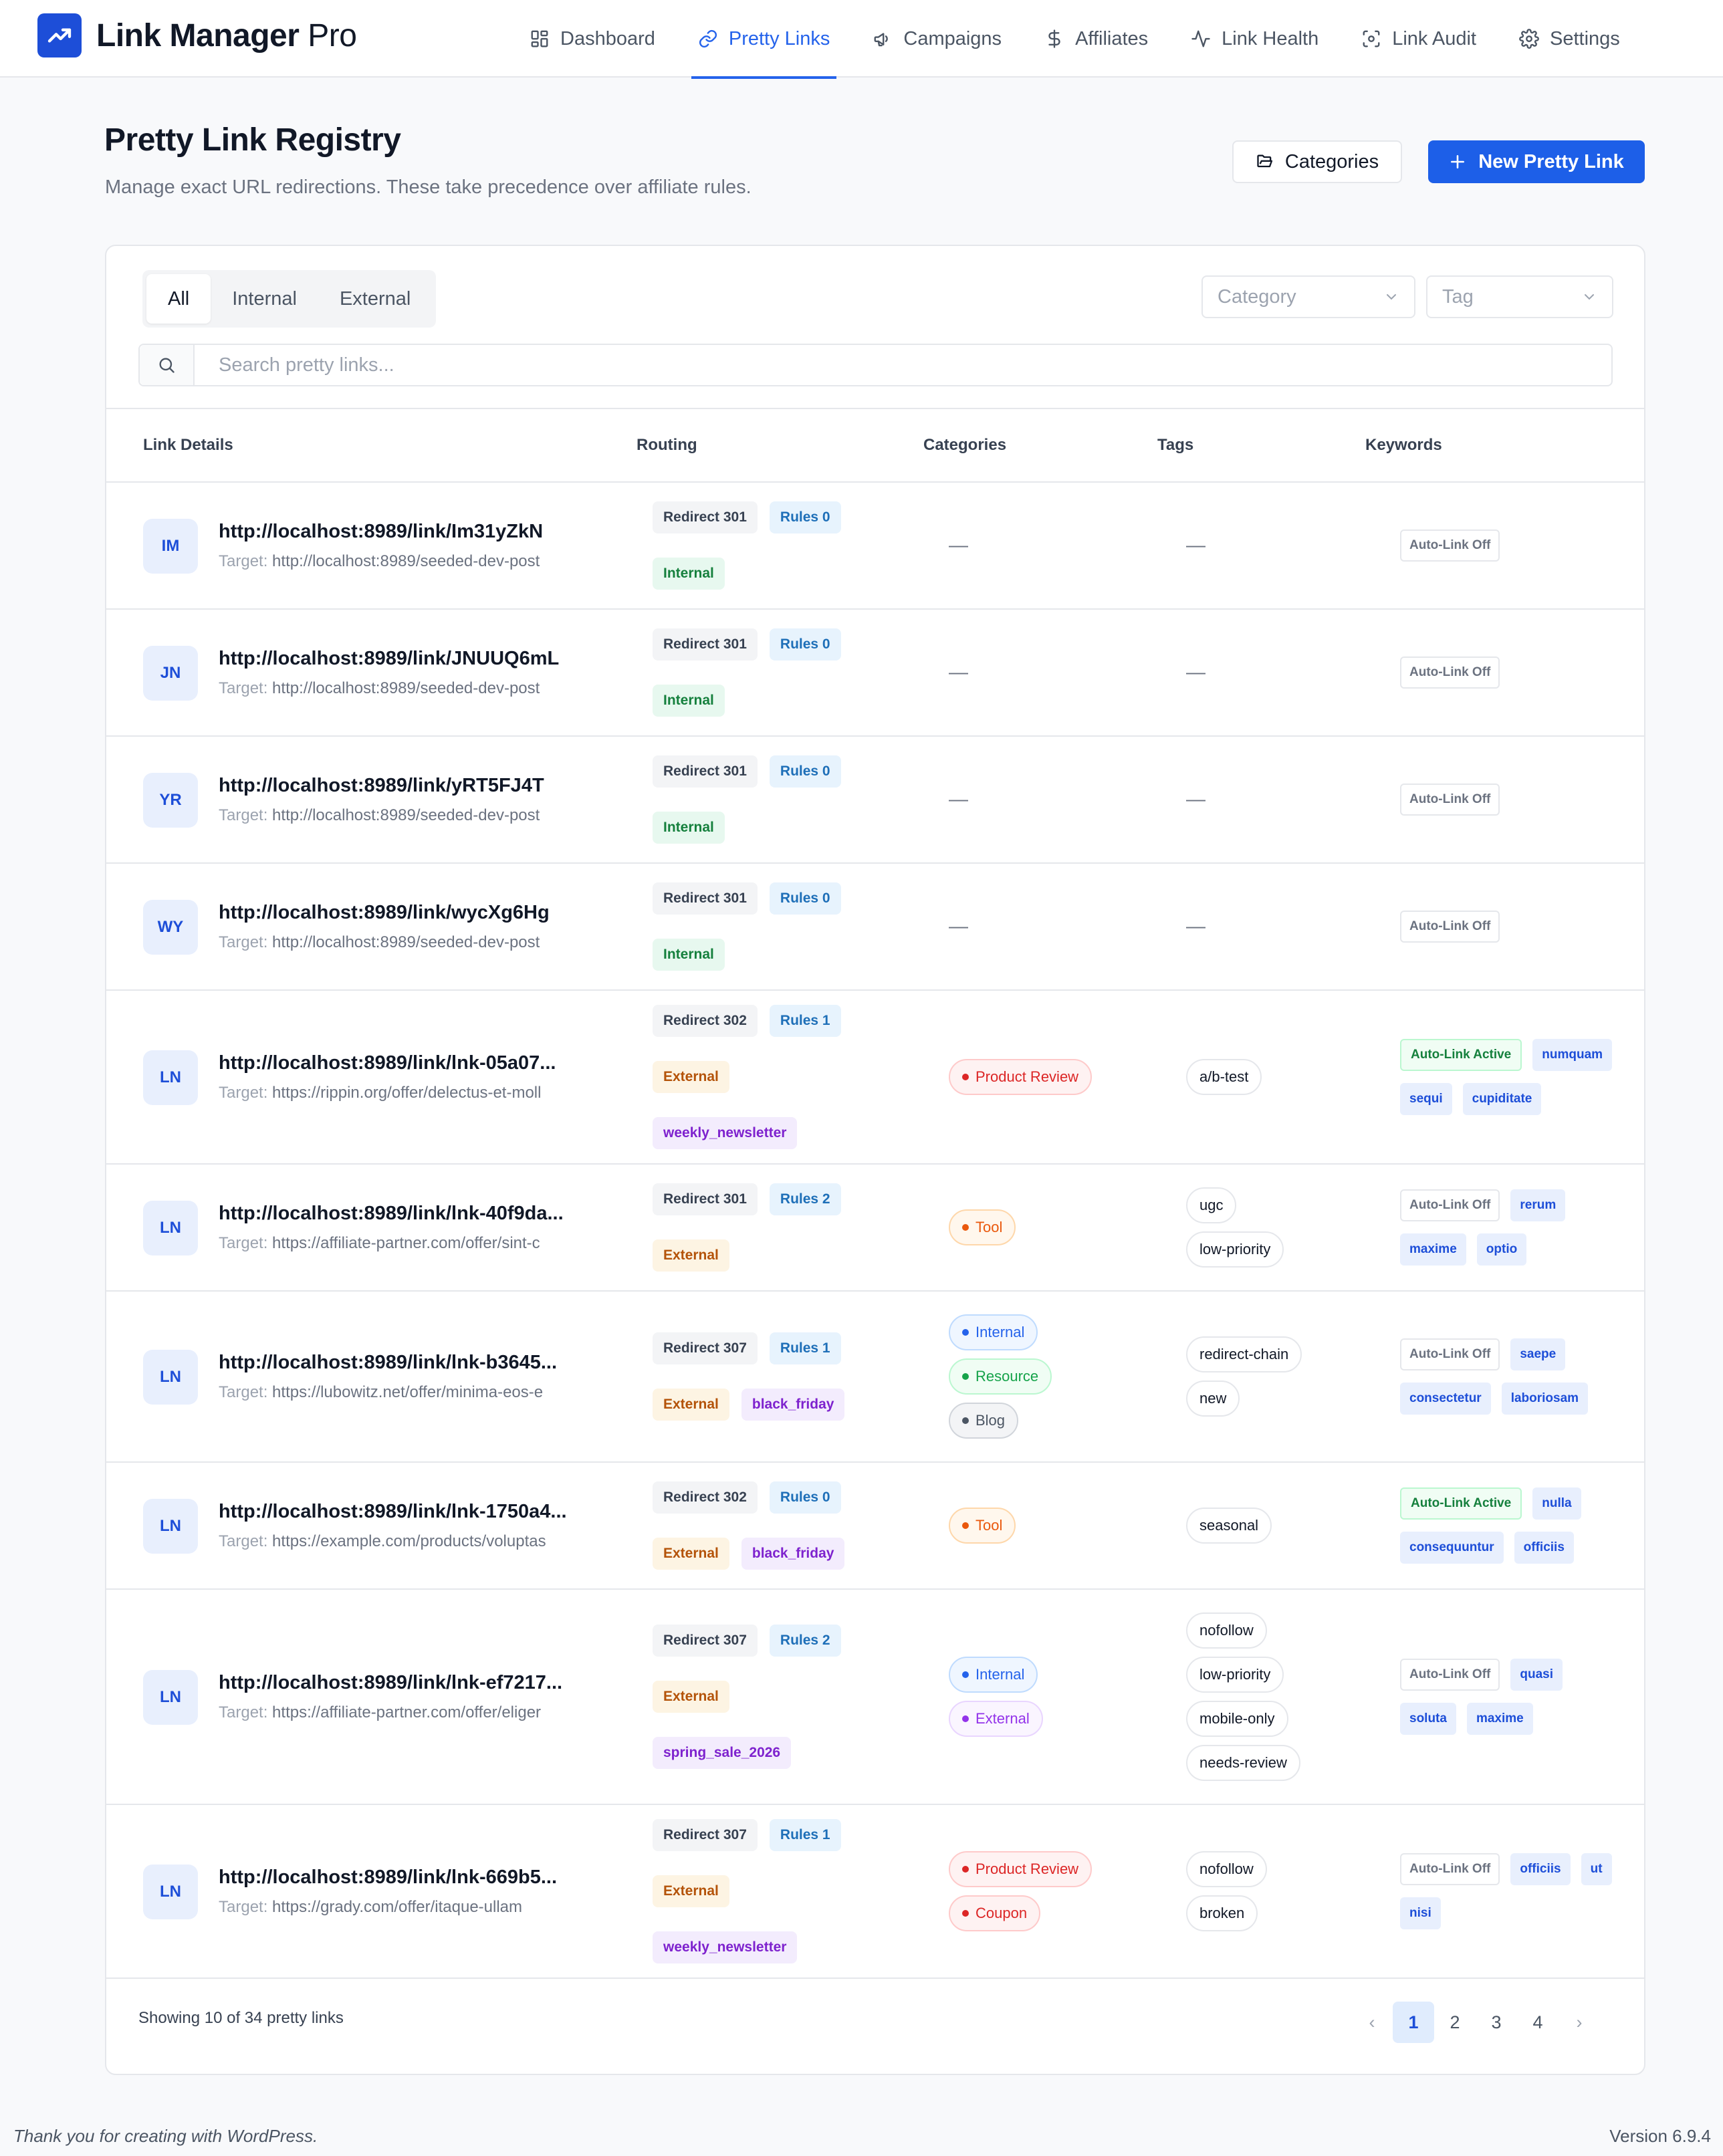 This screenshot has width=1723, height=2156. Describe the element at coordinates (1222, 1913) in the screenshot. I see `tag-pill: broken` at that location.